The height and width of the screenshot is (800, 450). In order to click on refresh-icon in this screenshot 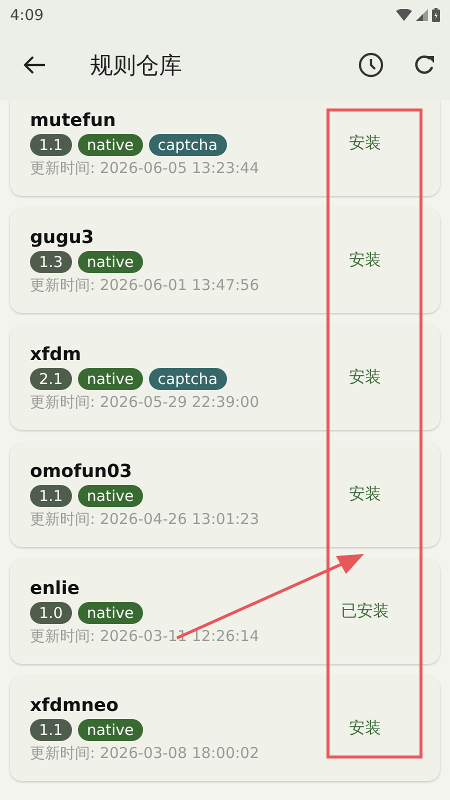, I will do `click(425, 65)`.